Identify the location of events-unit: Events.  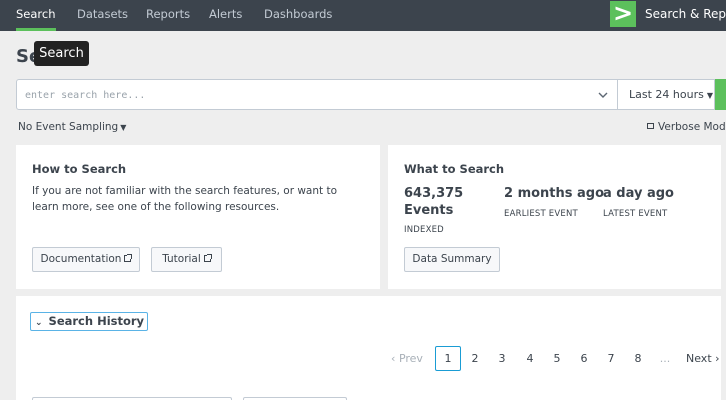
(429, 210).